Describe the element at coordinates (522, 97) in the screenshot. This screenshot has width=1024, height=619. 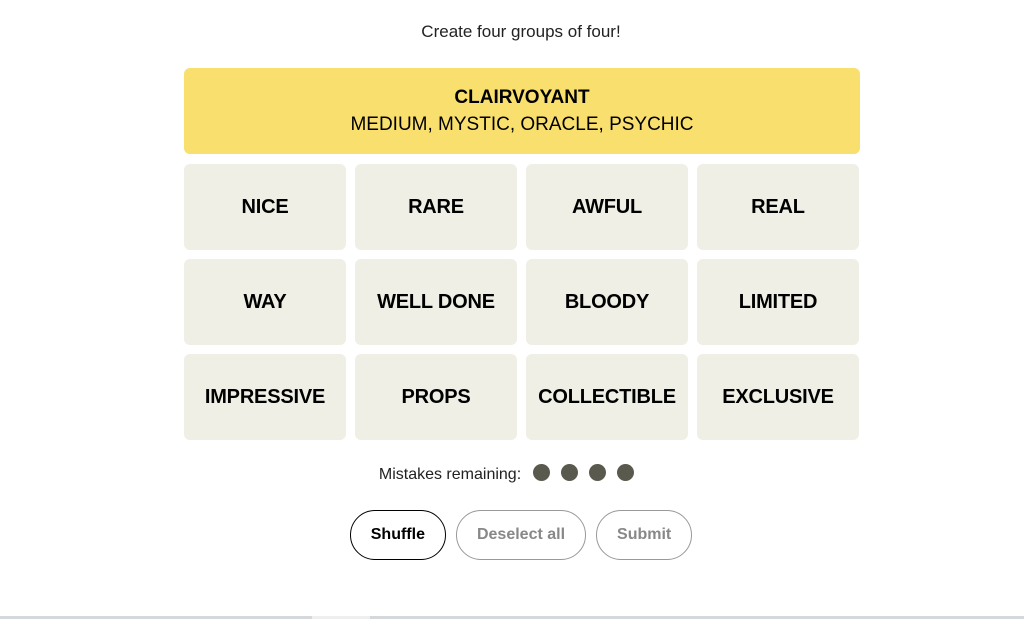
I see `solved-group-category: CLAIRVOYANT` at that location.